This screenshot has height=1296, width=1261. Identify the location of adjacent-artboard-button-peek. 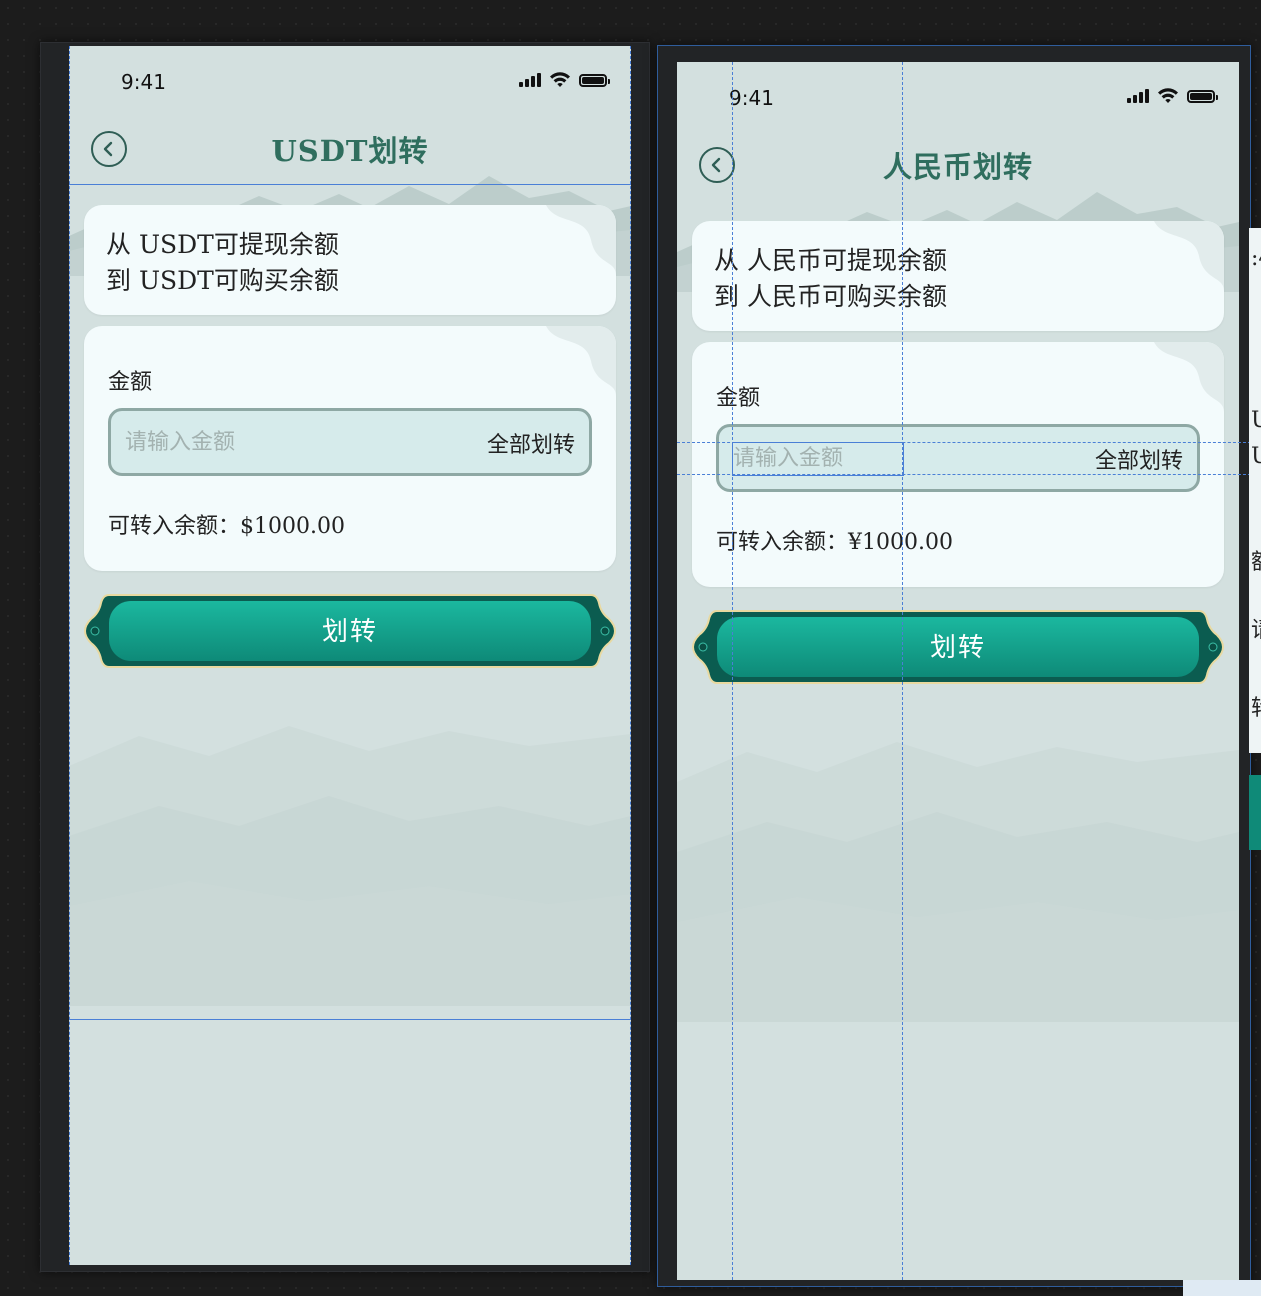
(1255, 812).